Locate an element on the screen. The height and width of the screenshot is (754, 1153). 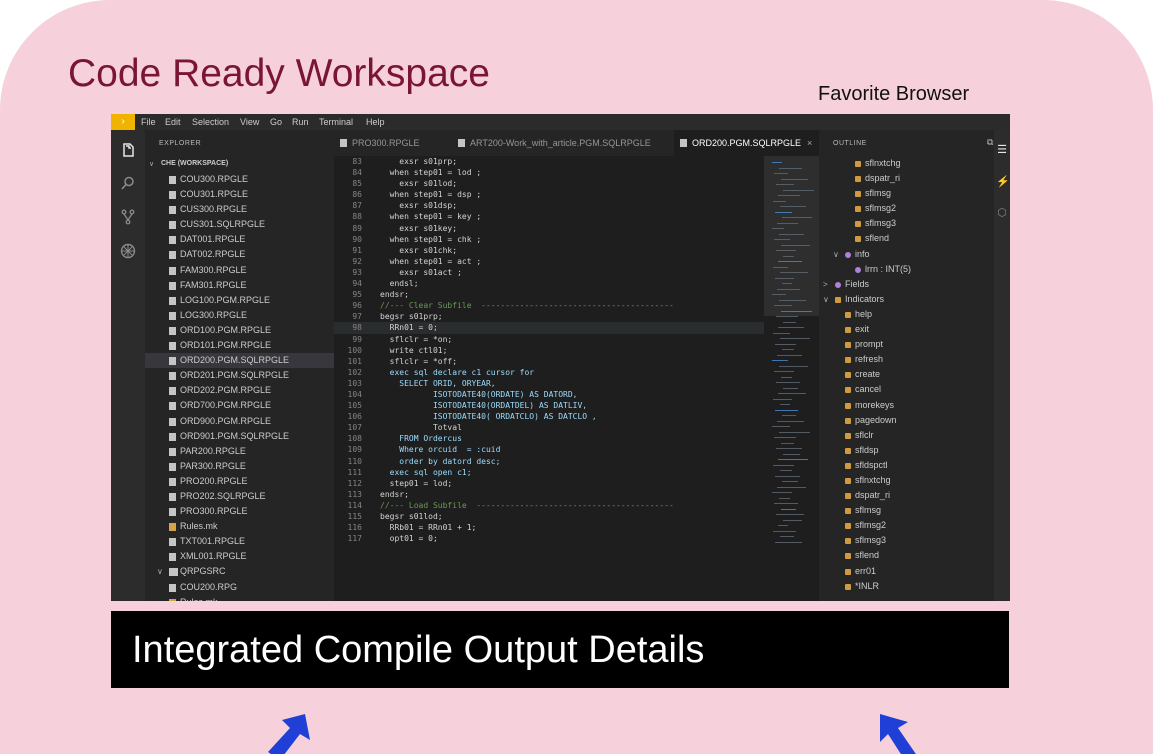
minimap is located at coordinates (791, 378).